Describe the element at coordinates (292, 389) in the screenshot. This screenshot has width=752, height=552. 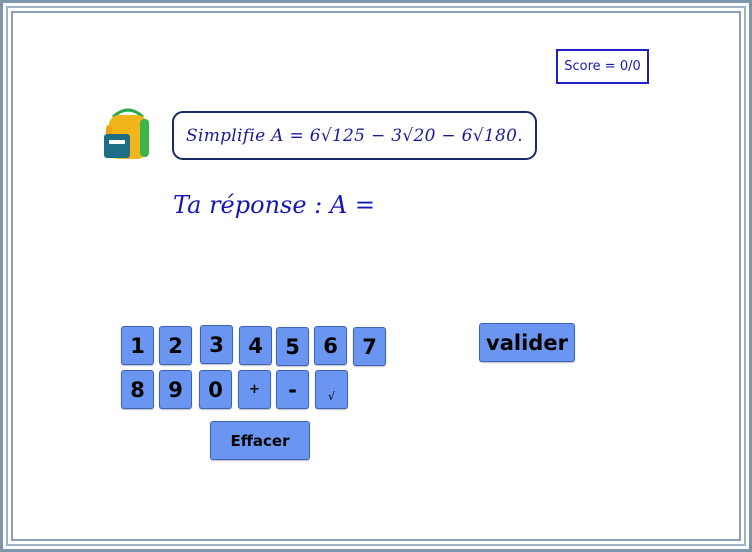
I see `key-minus: -` at that location.